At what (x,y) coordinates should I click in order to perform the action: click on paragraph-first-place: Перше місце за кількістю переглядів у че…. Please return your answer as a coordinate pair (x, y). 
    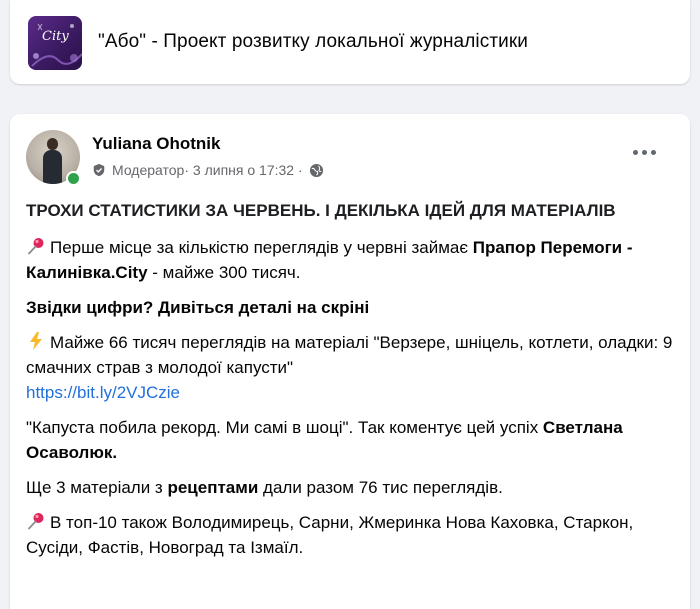
    Looking at the image, I should click on (351, 260).